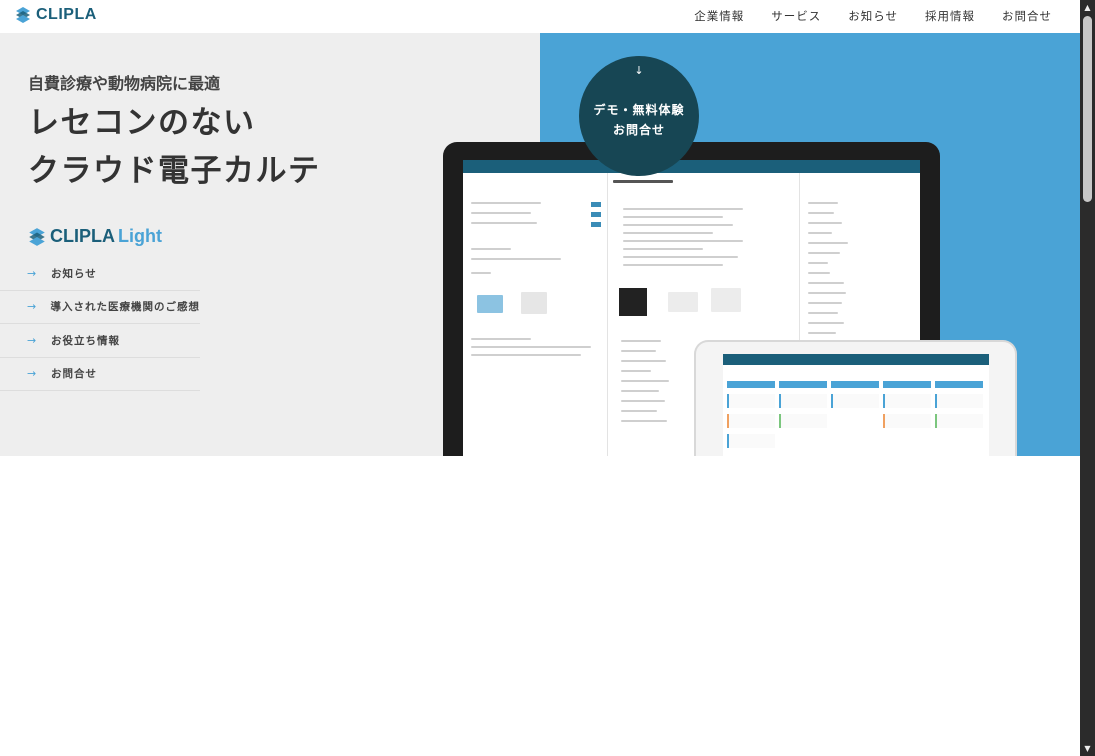 This screenshot has width=1095, height=756. I want to click on sub-menu-label: お役立ち情報, so click(85, 340).